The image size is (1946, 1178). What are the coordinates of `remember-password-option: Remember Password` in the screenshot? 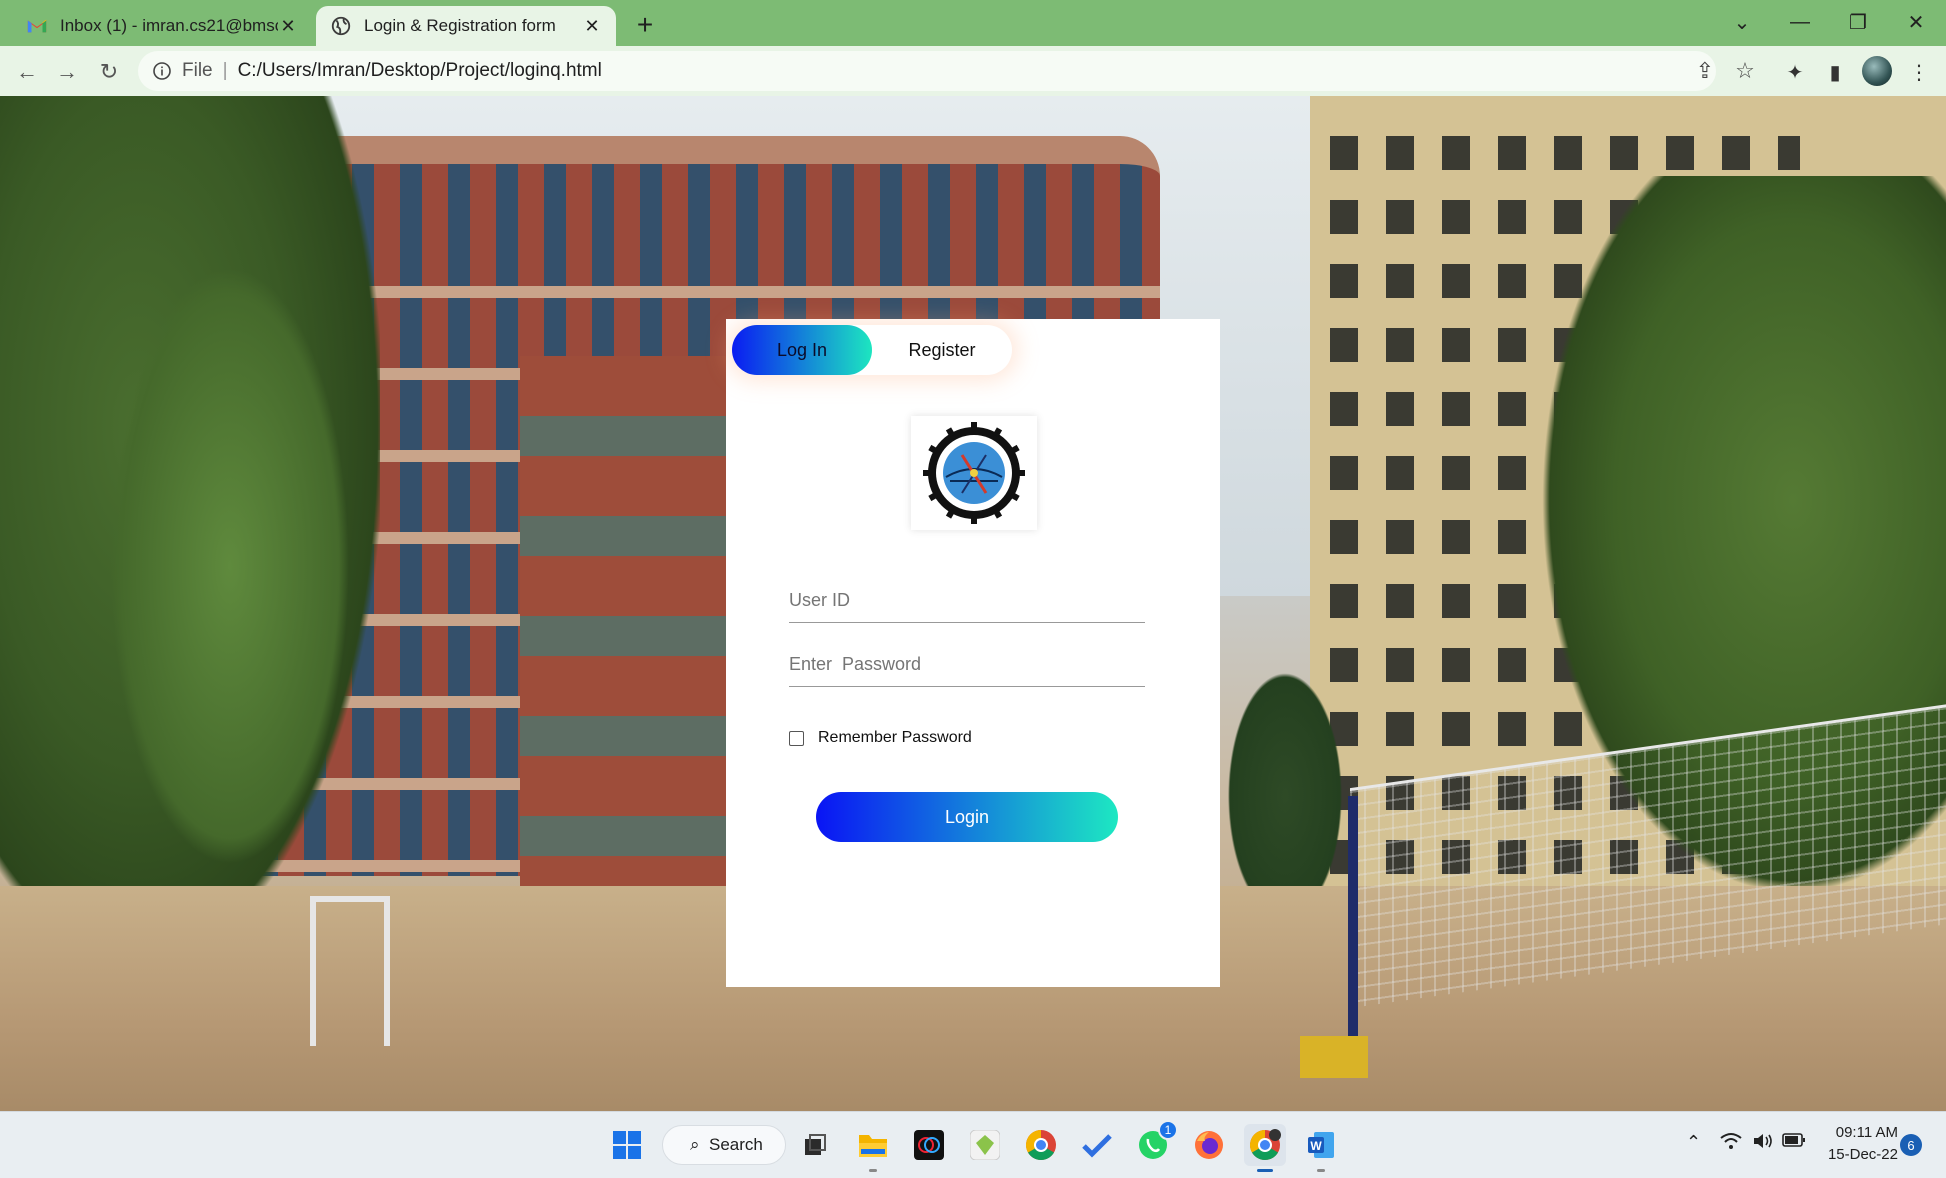 It's located at (880, 738).